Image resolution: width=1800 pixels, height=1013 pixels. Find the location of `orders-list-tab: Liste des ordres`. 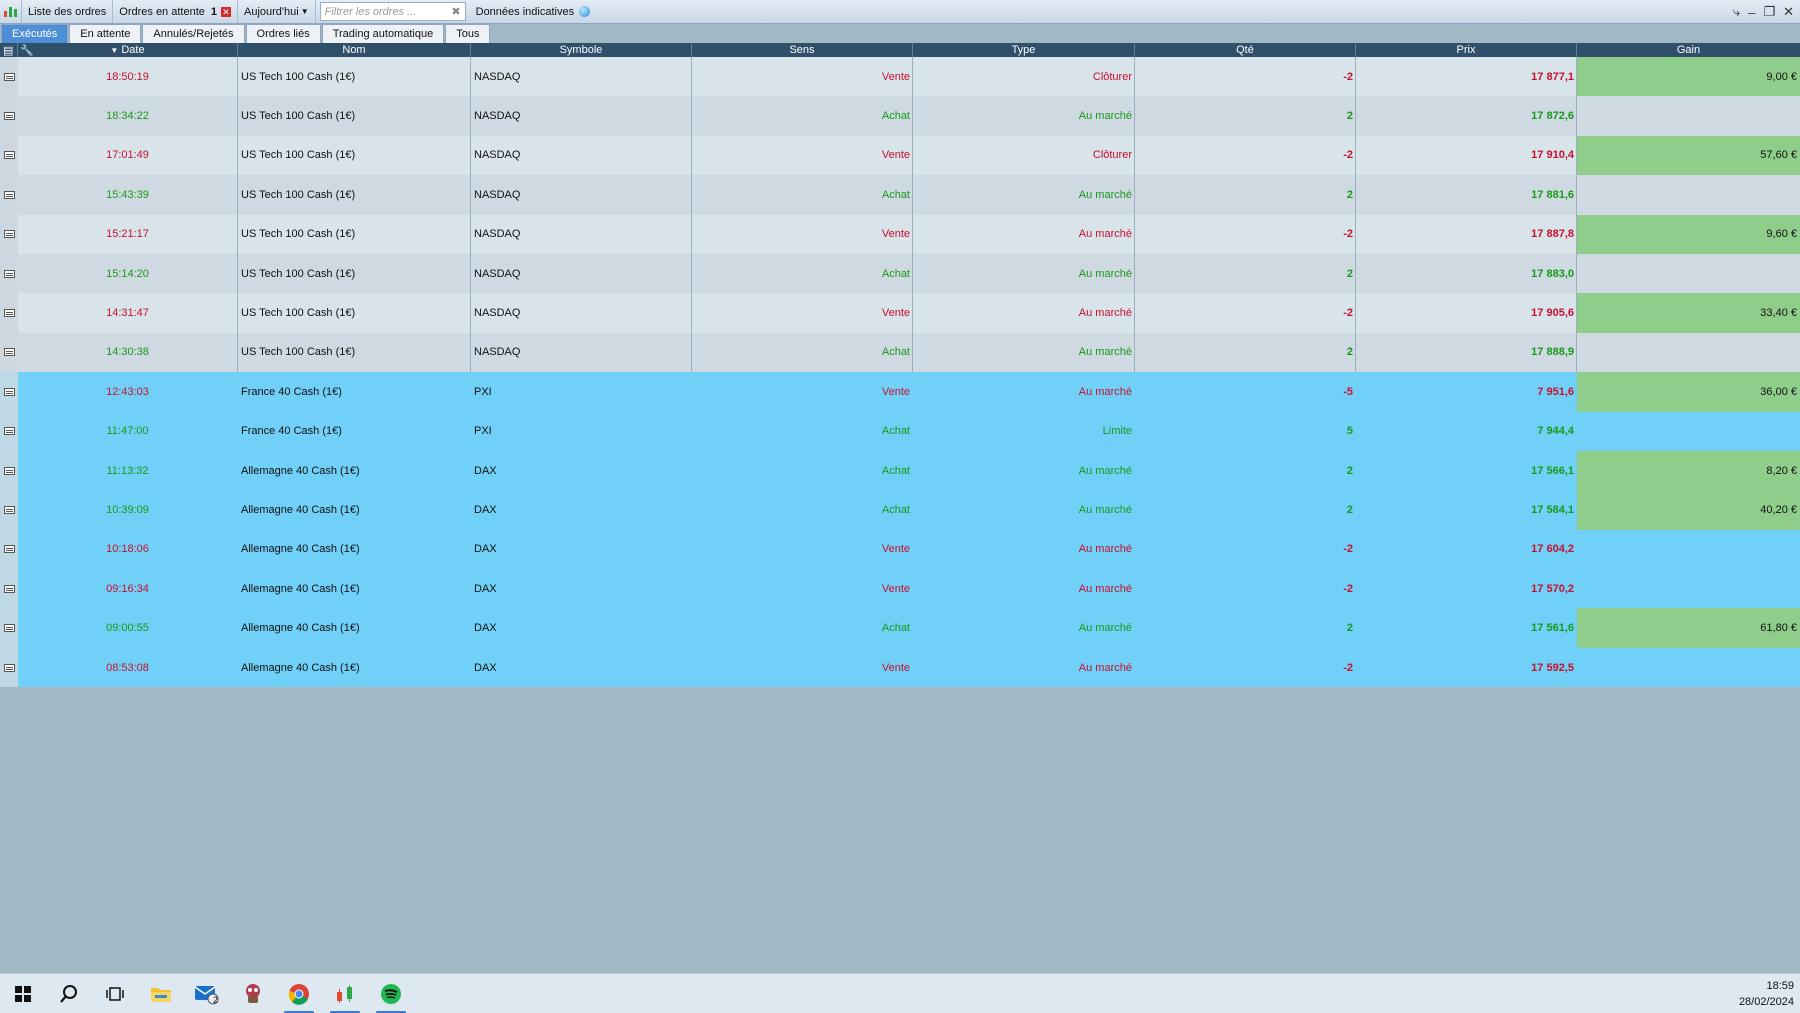

orders-list-tab: Liste des ordres is located at coordinates (68, 11).